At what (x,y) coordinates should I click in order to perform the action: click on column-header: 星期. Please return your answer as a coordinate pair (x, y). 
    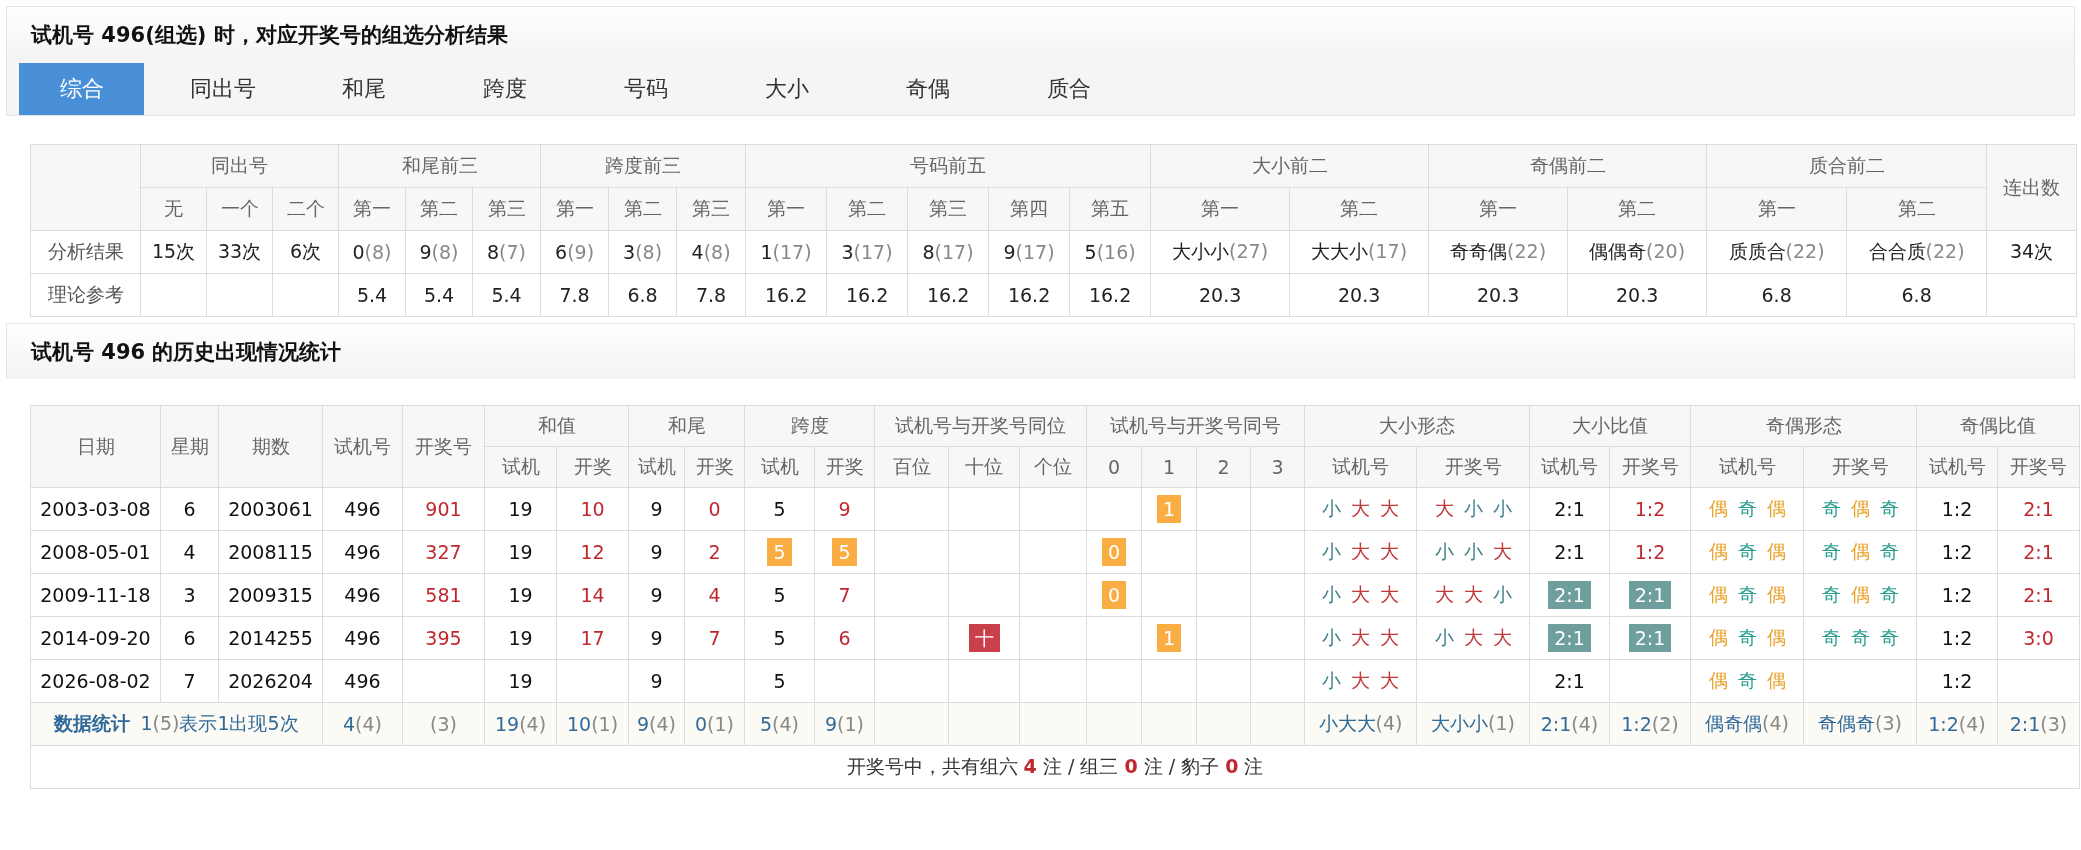
    Looking at the image, I should click on (189, 446).